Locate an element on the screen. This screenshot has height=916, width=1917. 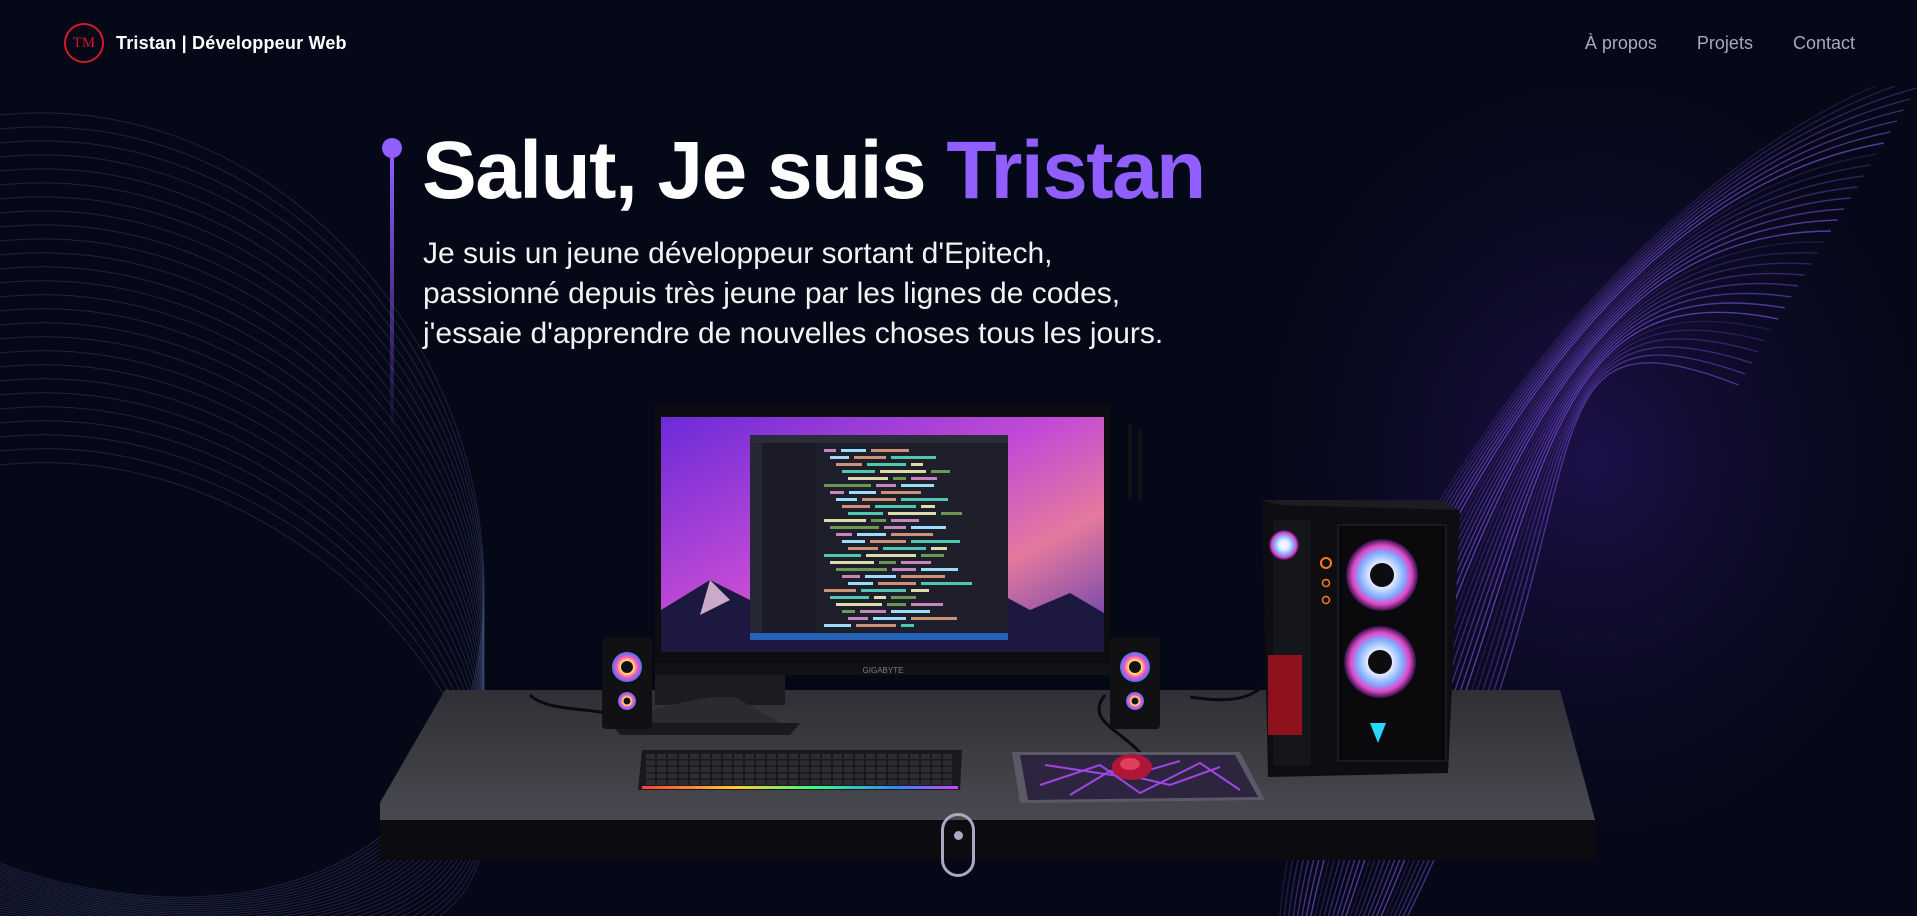
hero-title-name: Tristan is located at coordinates (1076, 170).